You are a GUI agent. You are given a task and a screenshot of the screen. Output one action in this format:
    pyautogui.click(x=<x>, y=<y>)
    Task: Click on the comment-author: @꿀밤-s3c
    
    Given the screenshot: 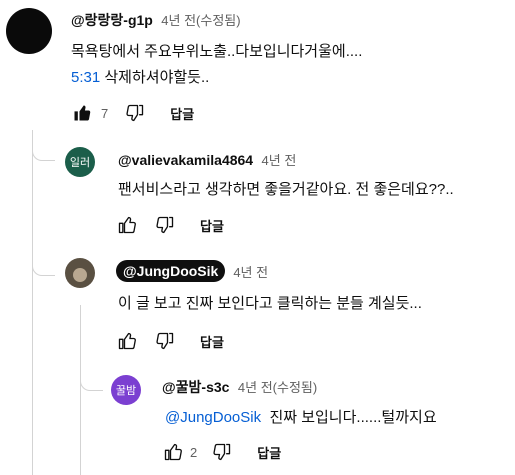 What is the action you would take?
    pyautogui.click(x=195, y=387)
    